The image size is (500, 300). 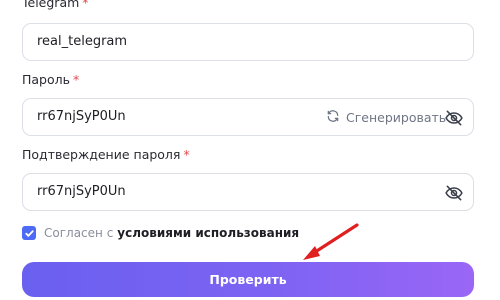 I want to click on password-label-text: Пароль, so click(x=46, y=79).